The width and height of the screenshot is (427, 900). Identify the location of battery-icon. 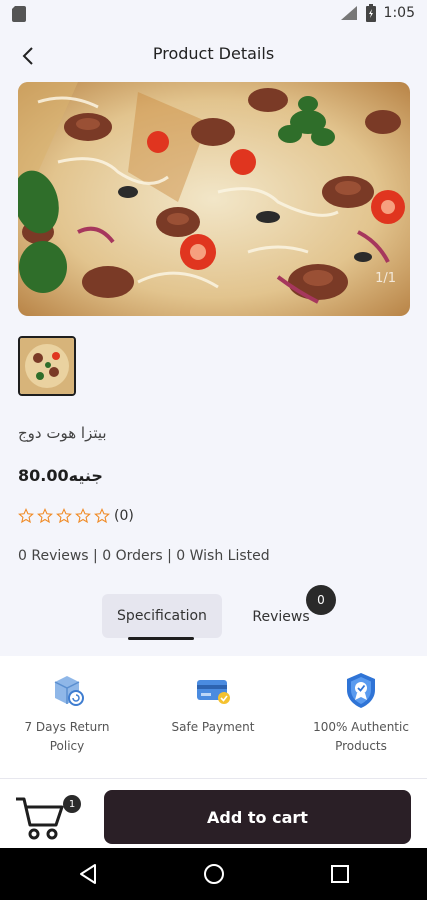
(370, 13).